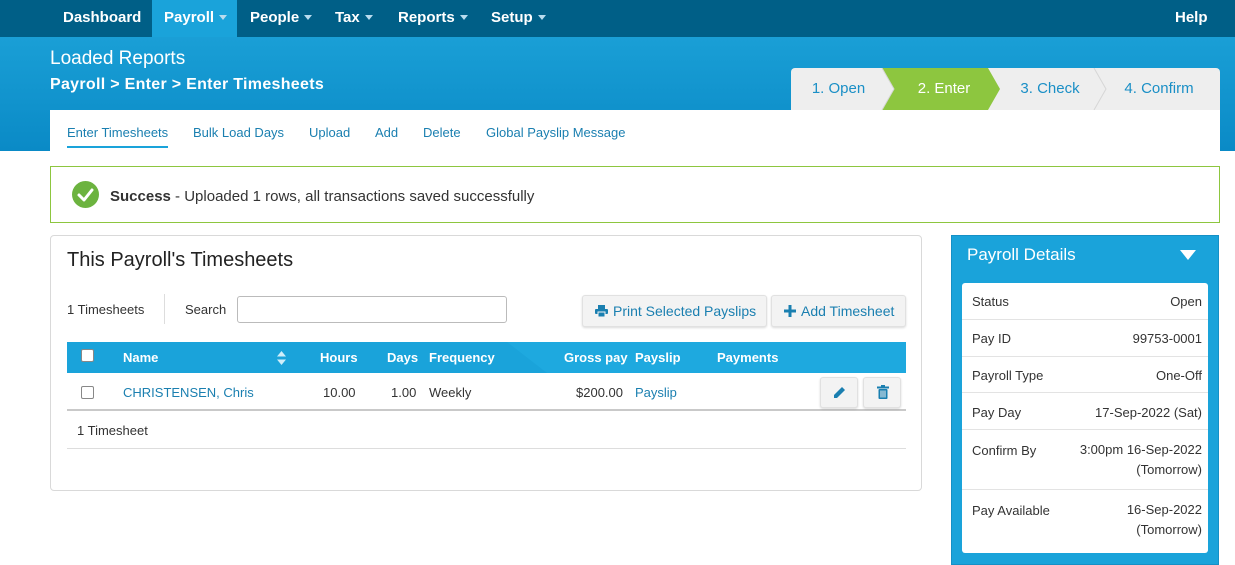  I want to click on detail-value-text: Open, so click(1186, 301).